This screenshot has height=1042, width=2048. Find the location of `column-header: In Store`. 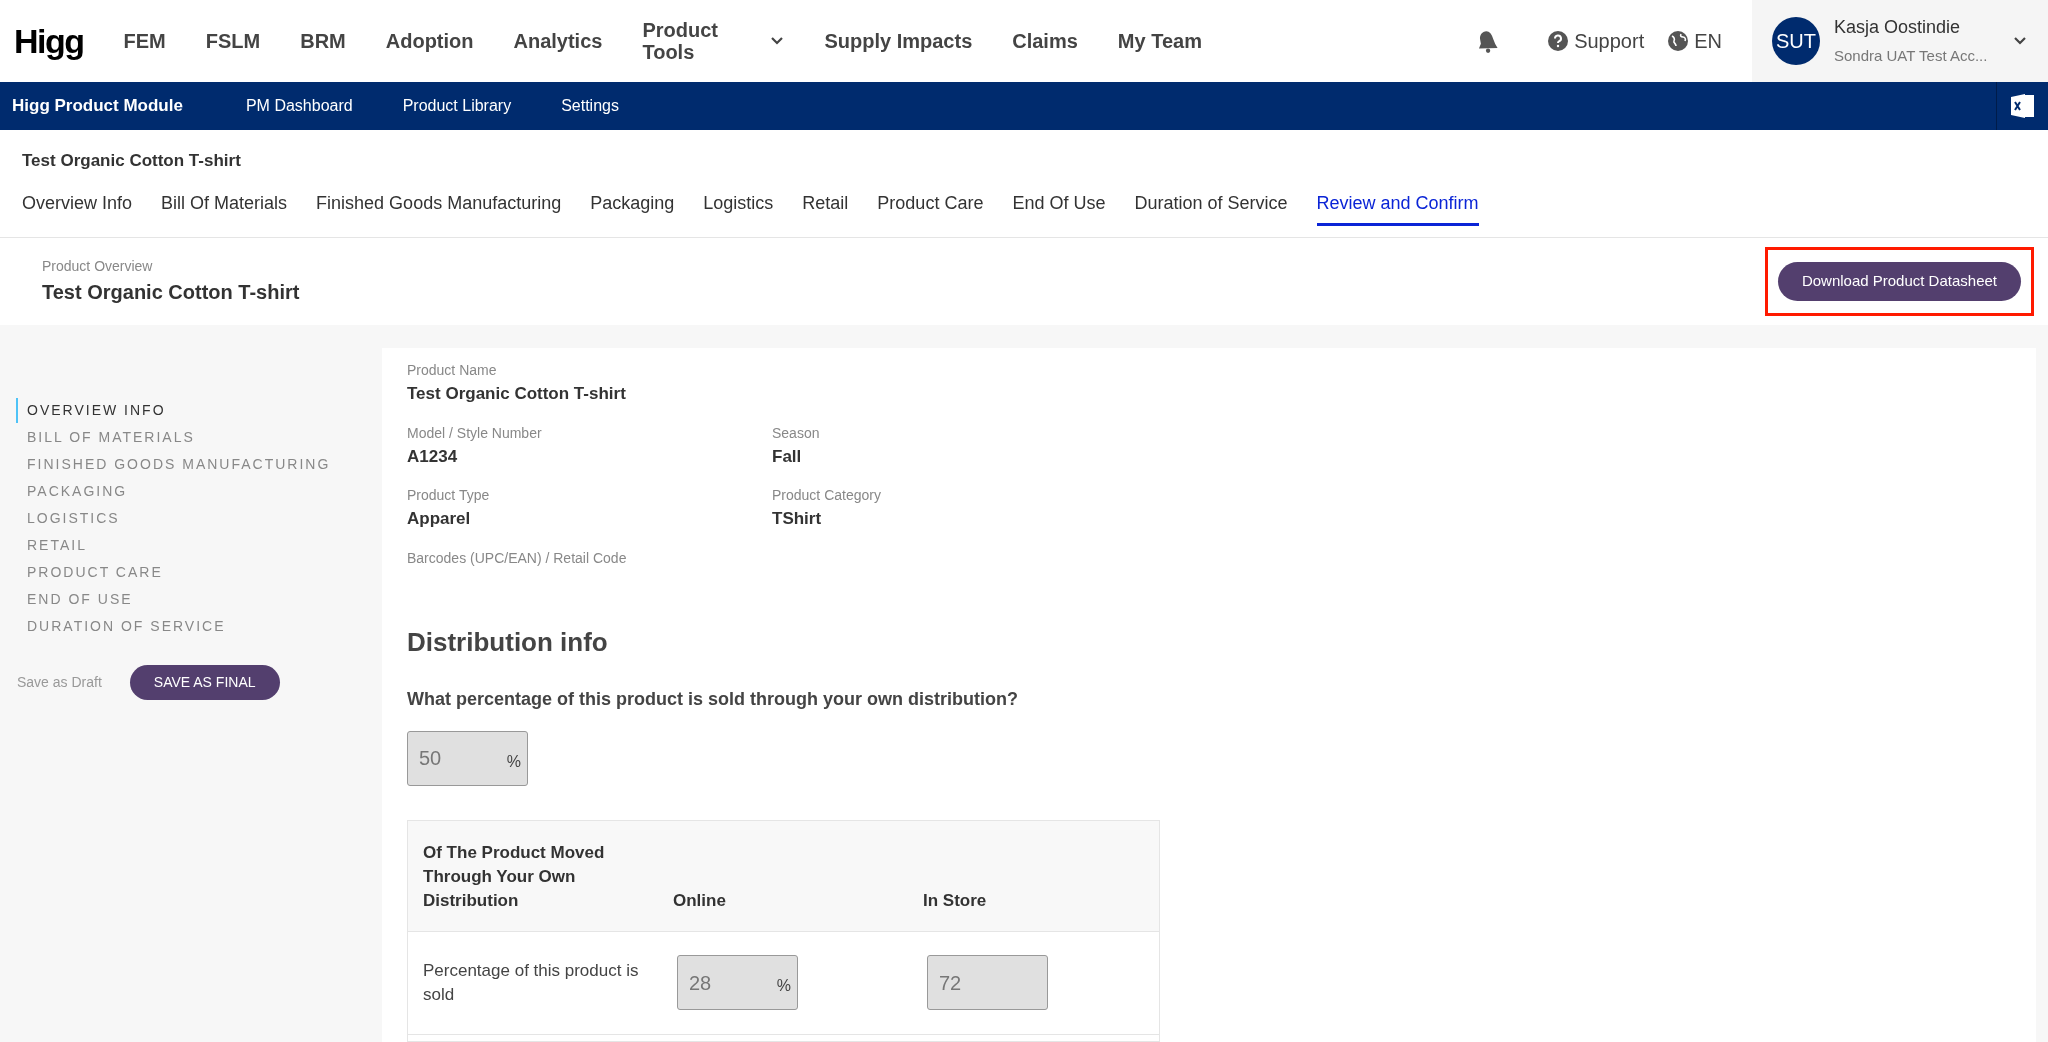

column-header: In Store is located at coordinates (955, 900).